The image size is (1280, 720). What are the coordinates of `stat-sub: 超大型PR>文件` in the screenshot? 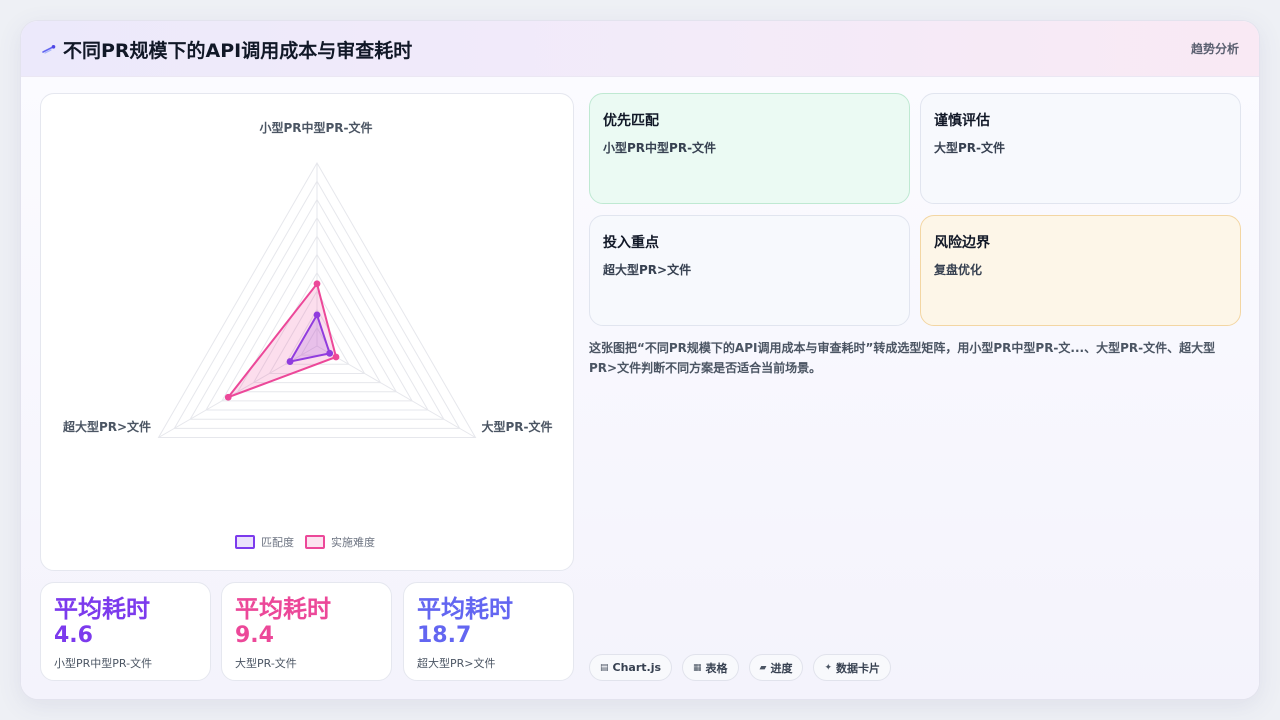 It's located at (456, 663).